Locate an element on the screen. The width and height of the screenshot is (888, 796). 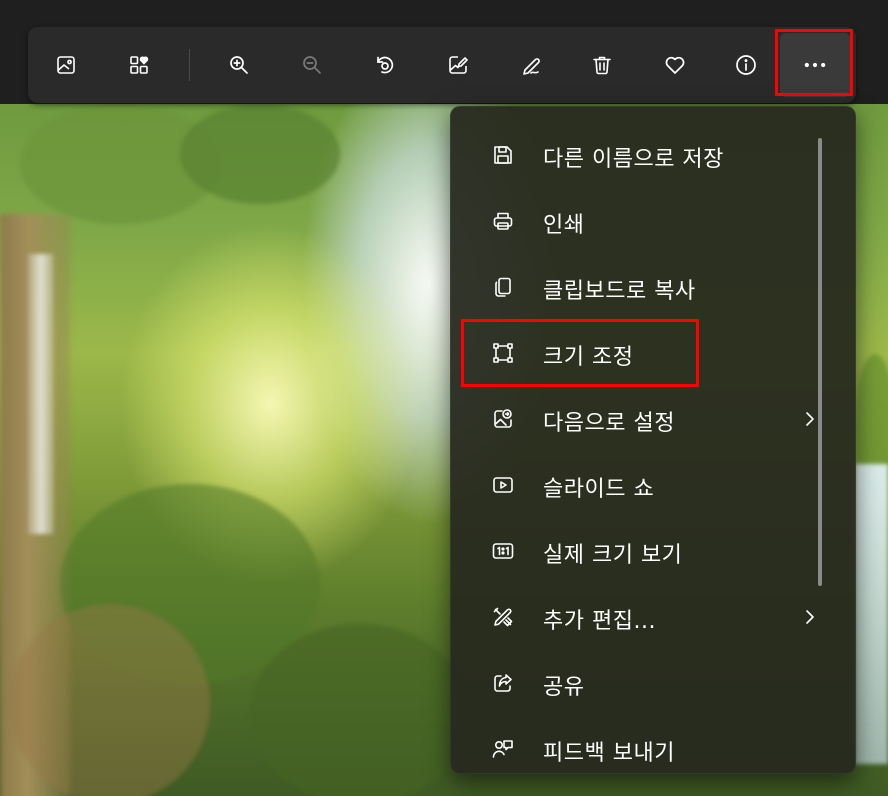
menu-scrollbar is located at coordinates (820, 362).